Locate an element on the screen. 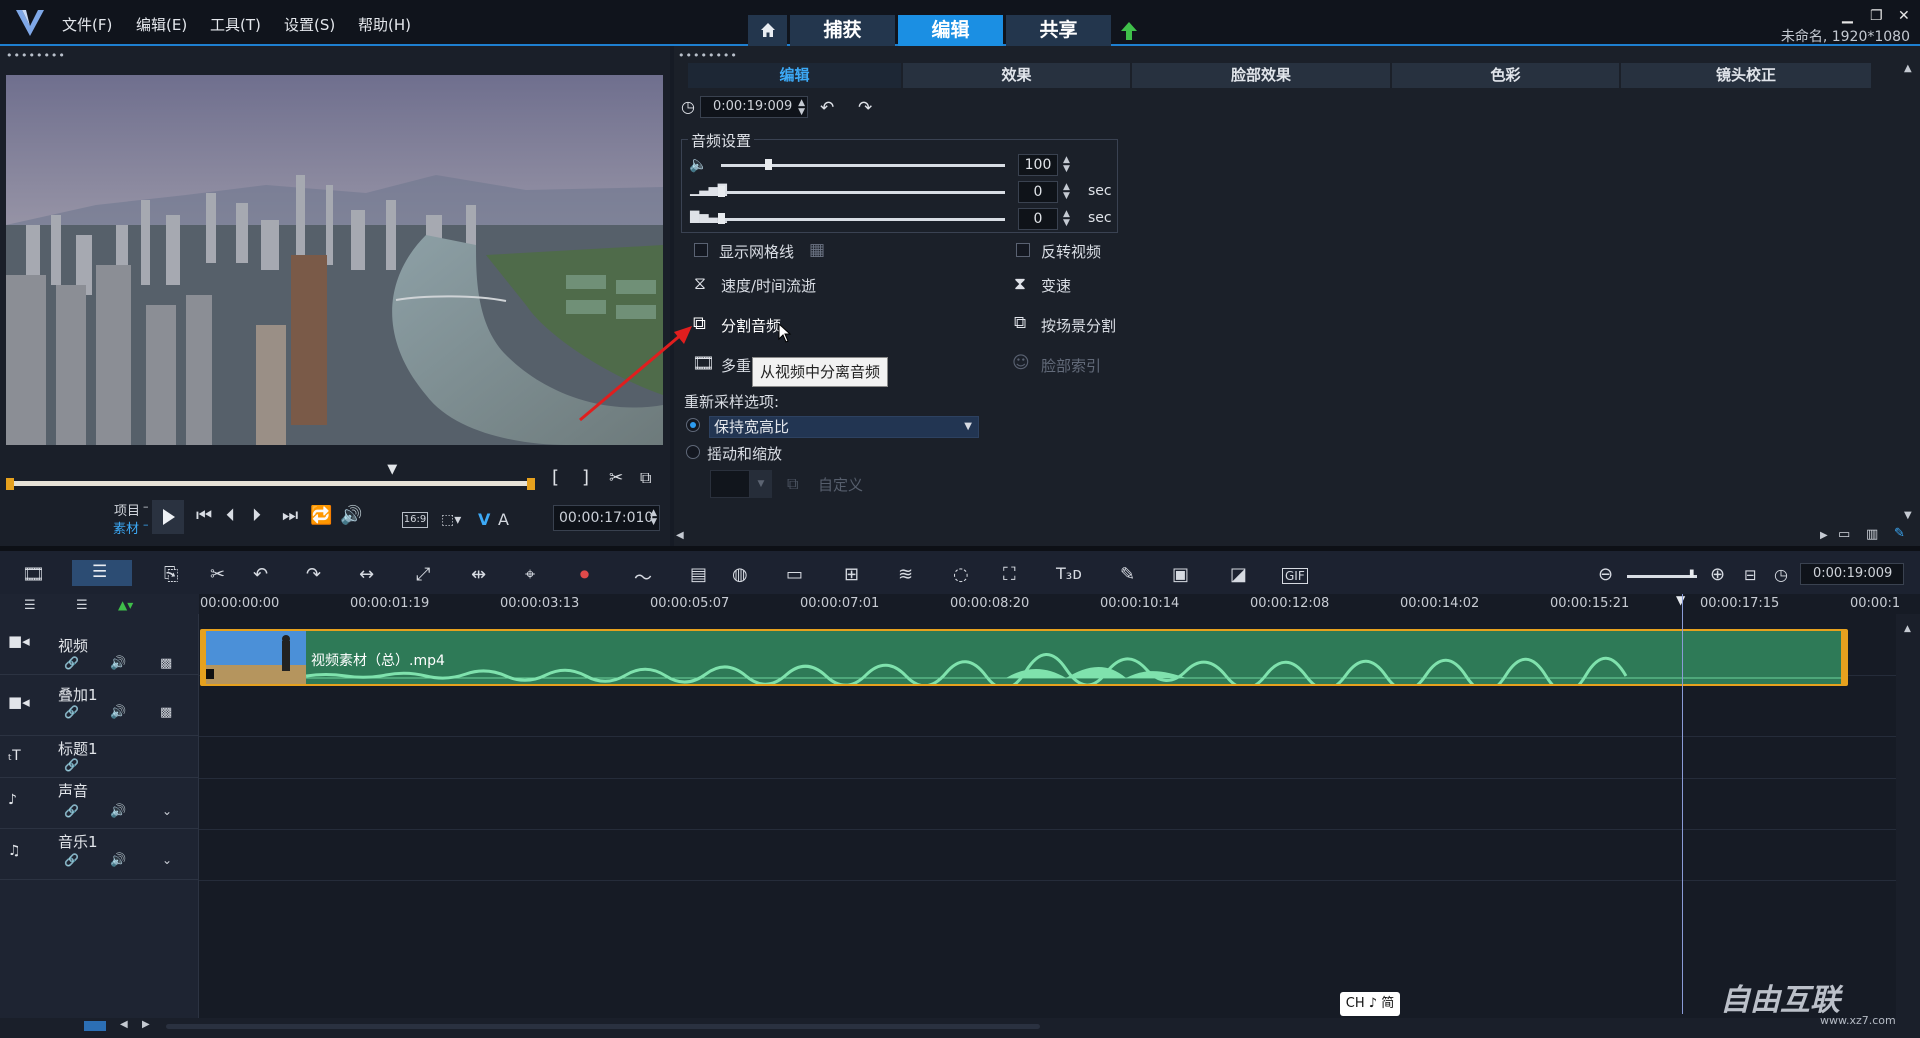 Image resolution: width=1920 pixels, height=1038 pixels. horizontal-scrollbar is located at coordinates (603, 1026).